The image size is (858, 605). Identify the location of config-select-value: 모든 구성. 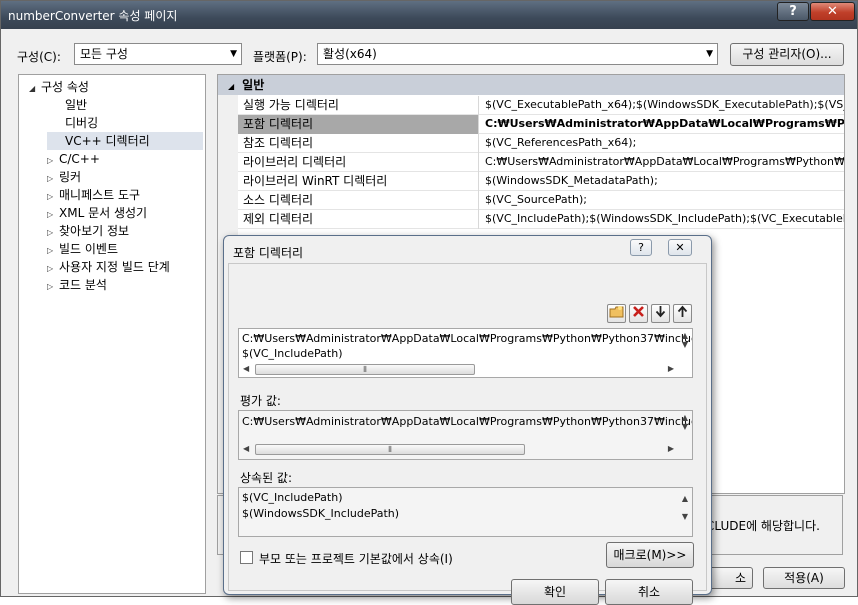
(104, 54).